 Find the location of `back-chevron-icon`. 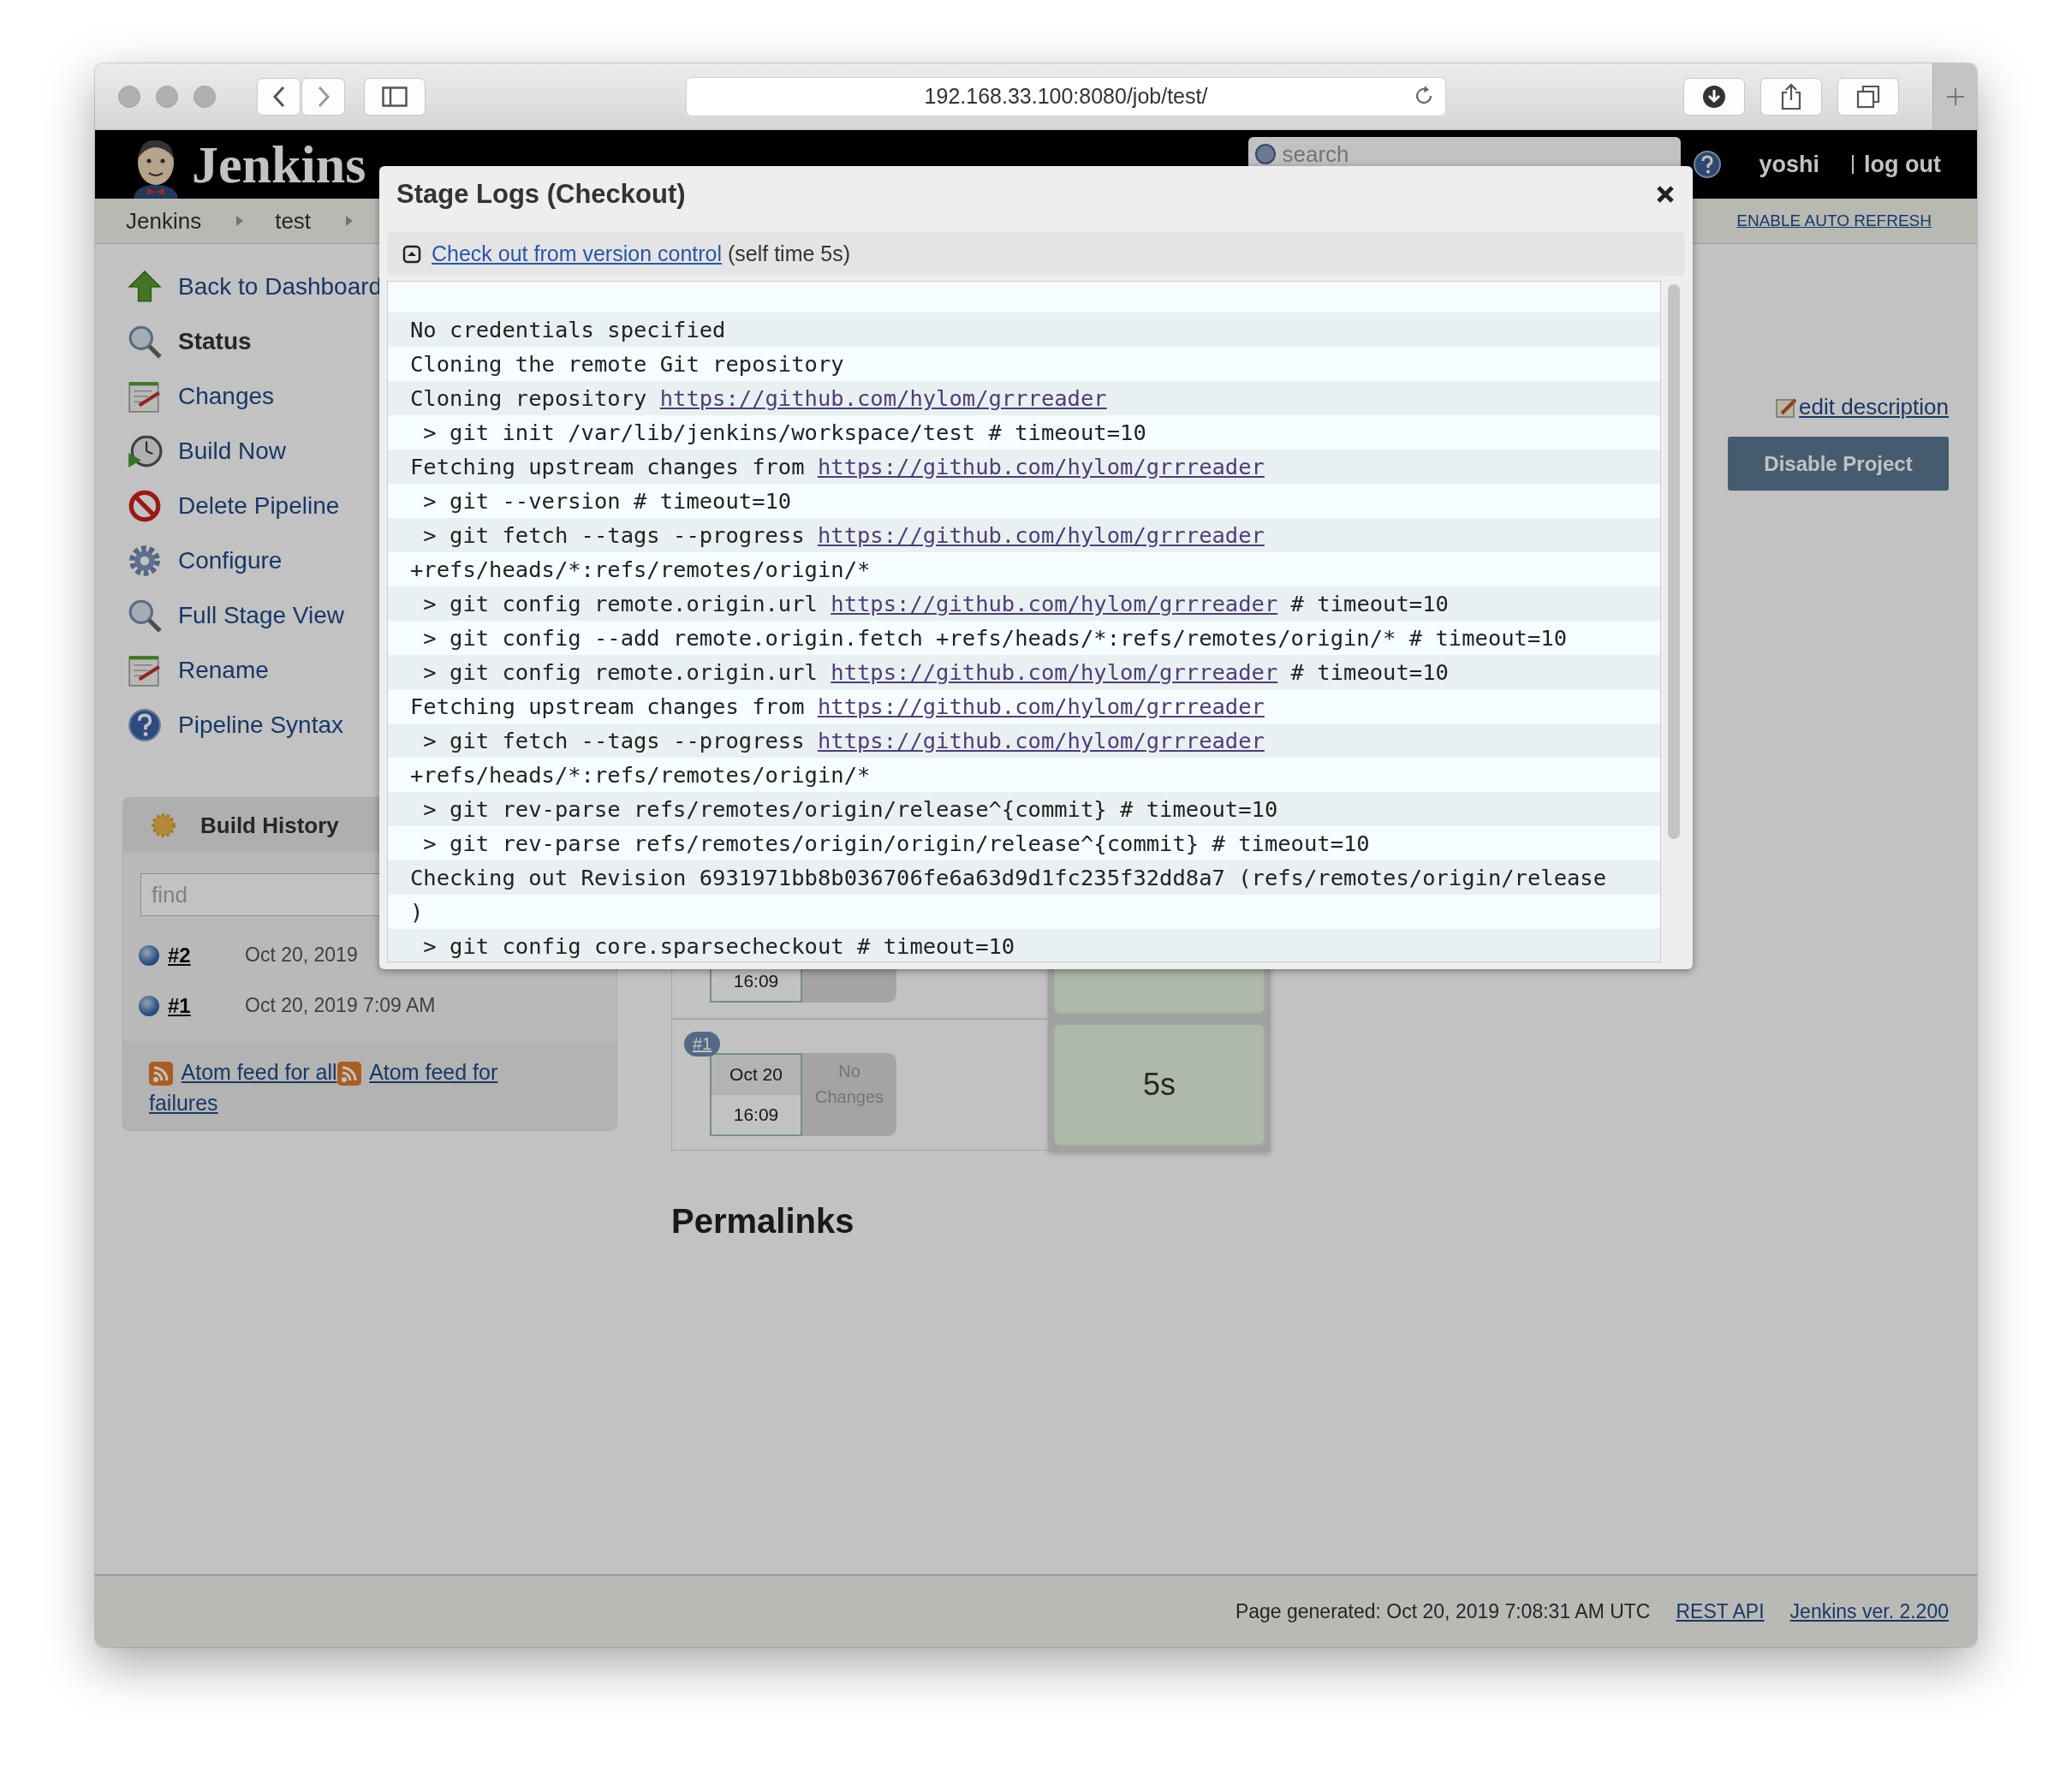

back-chevron-icon is located at coordinates (279, 96).